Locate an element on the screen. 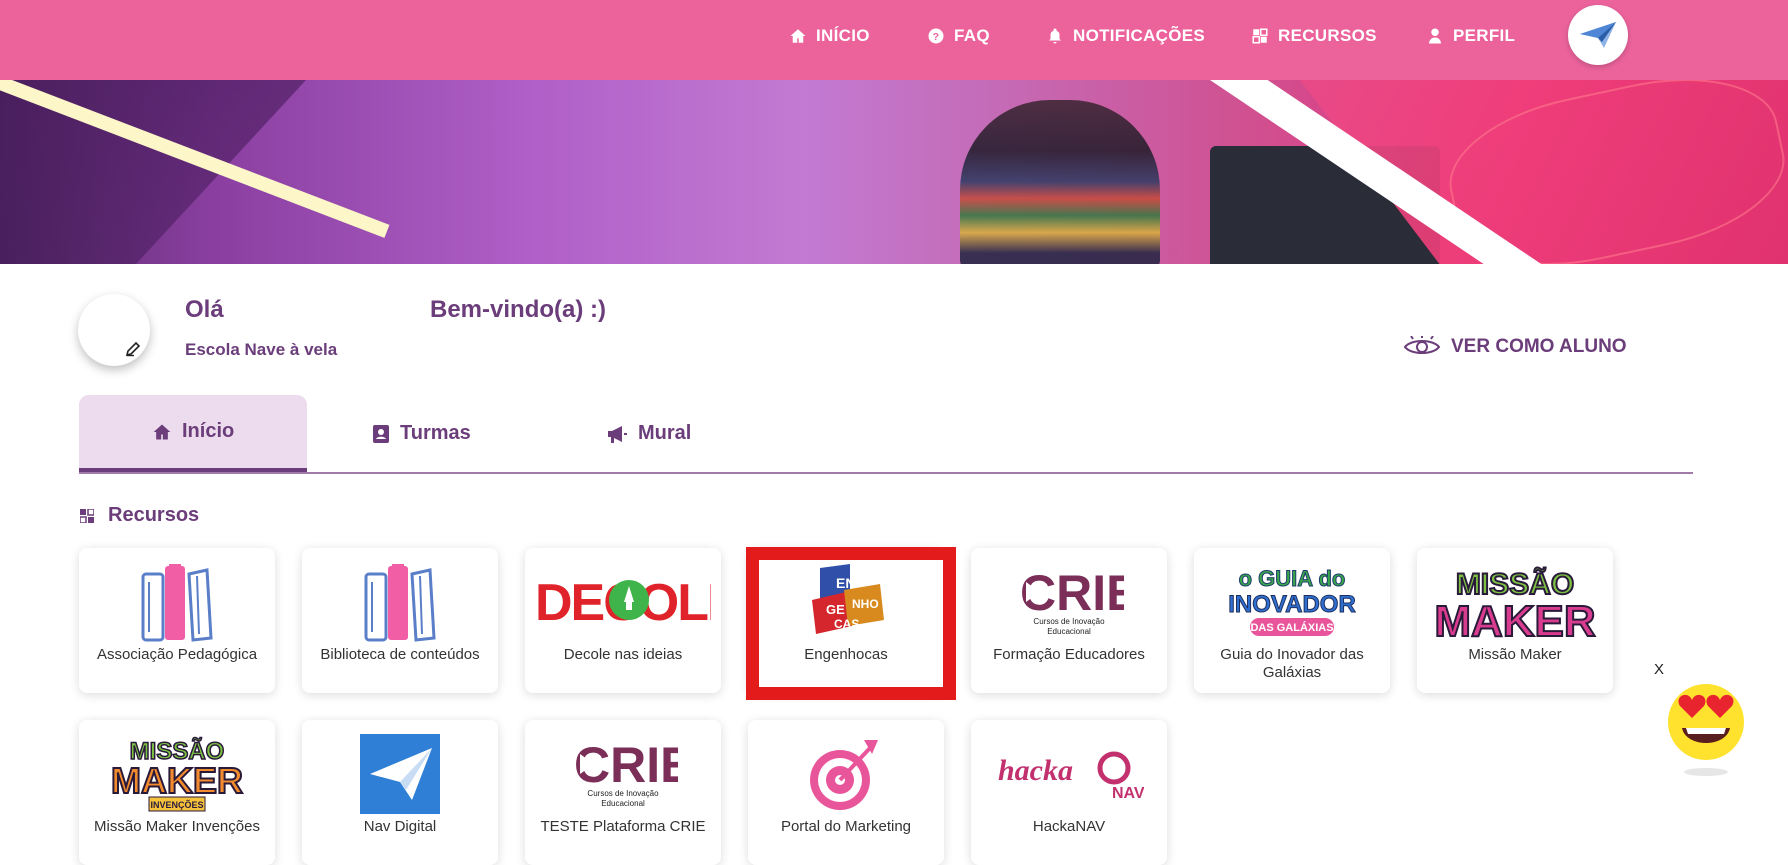  resource-label: Decole nas ideias is located at coordinates (623, 654).